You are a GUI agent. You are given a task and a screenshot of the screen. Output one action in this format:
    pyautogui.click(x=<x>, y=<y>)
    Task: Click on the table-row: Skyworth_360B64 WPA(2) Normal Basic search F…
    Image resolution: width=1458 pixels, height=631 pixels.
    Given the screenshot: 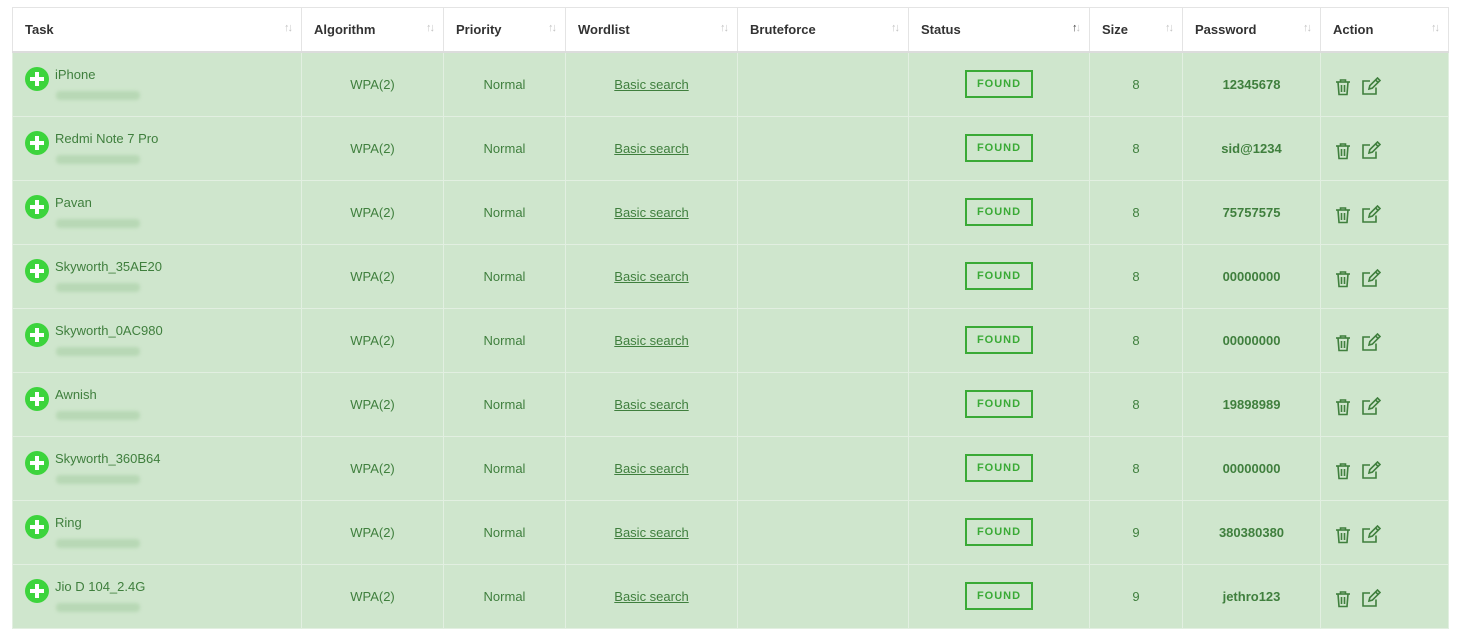 What is the action you would take?
    pyautogui.click(x=730, y=468)
    